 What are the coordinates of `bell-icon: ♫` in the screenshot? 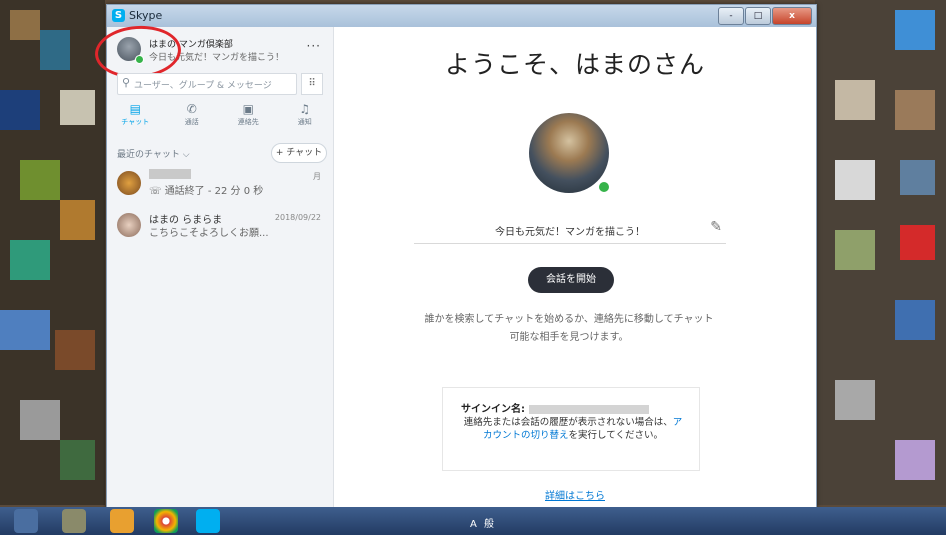 It's located at (305, 109).